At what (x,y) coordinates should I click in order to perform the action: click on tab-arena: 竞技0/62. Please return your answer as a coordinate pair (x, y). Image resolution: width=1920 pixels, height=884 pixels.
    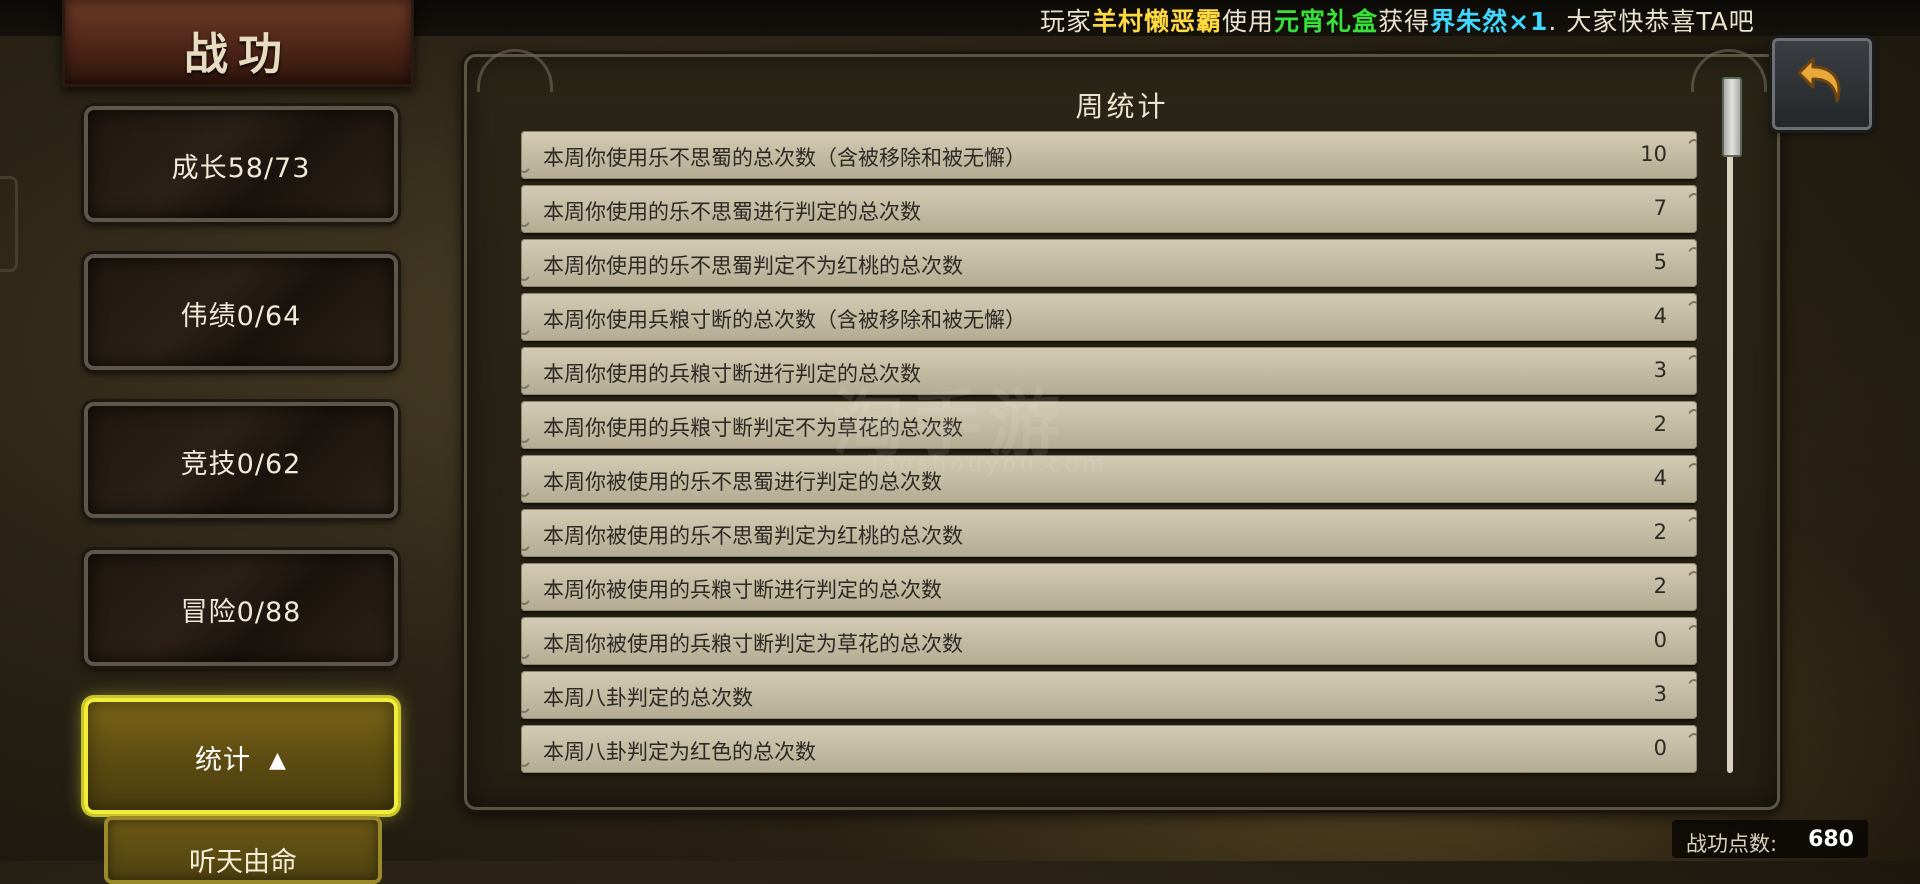
    Looking at the image, I should click on (241, 460).